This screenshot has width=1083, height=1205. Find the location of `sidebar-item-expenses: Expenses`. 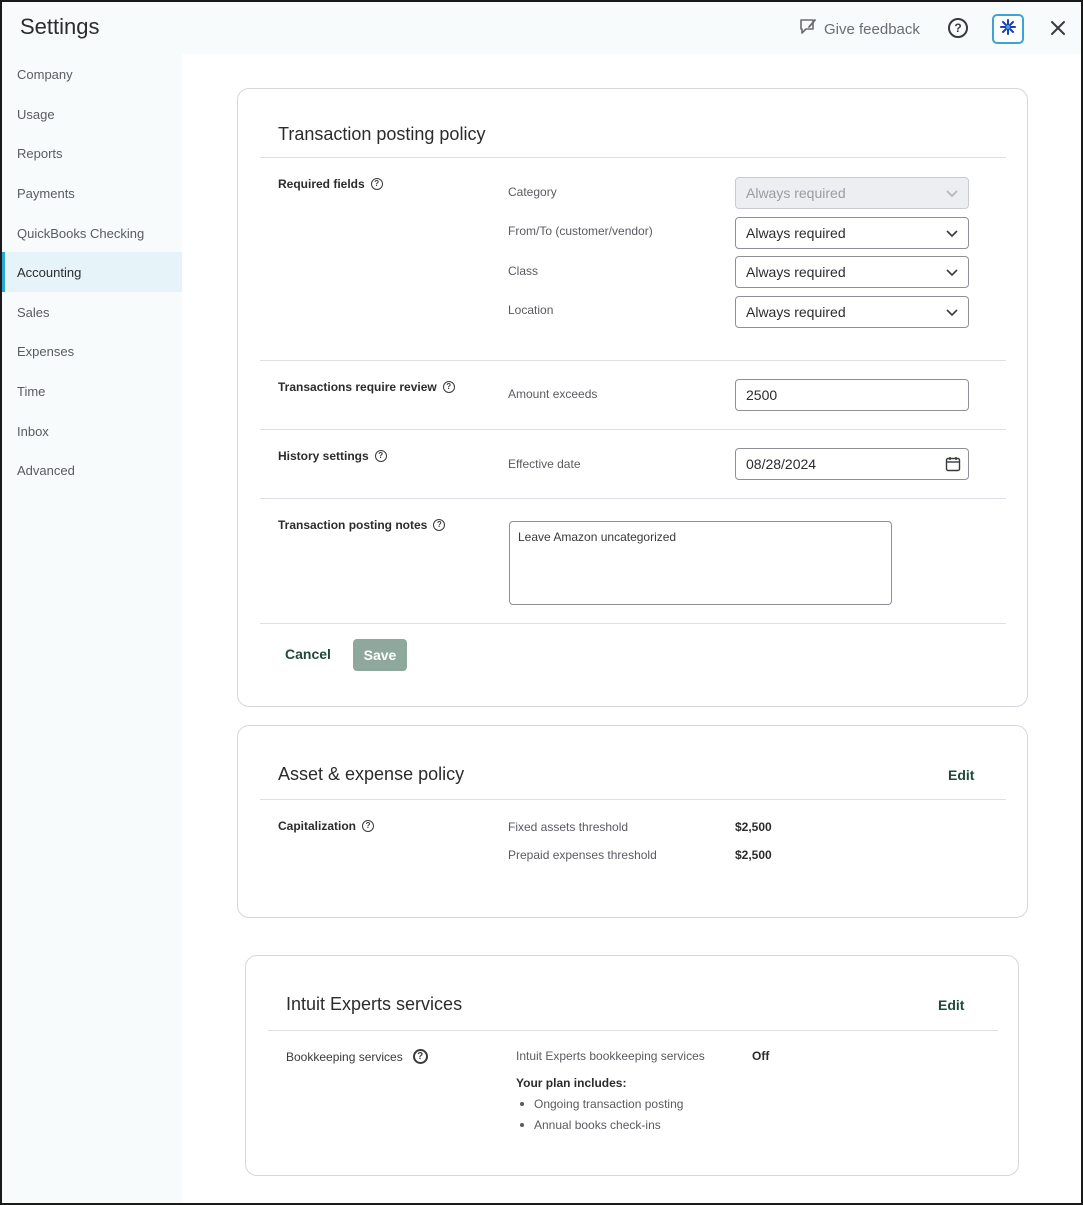

sidebar-item-expenses: Expenses is located at coordinates (92, 351).